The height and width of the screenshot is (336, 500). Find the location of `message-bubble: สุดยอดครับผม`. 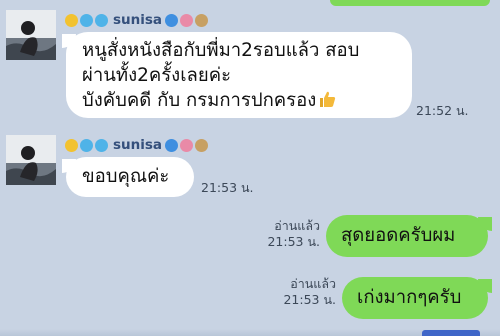

message-bubble: สุดยอดครับผม is located at coordinates (407, 236).